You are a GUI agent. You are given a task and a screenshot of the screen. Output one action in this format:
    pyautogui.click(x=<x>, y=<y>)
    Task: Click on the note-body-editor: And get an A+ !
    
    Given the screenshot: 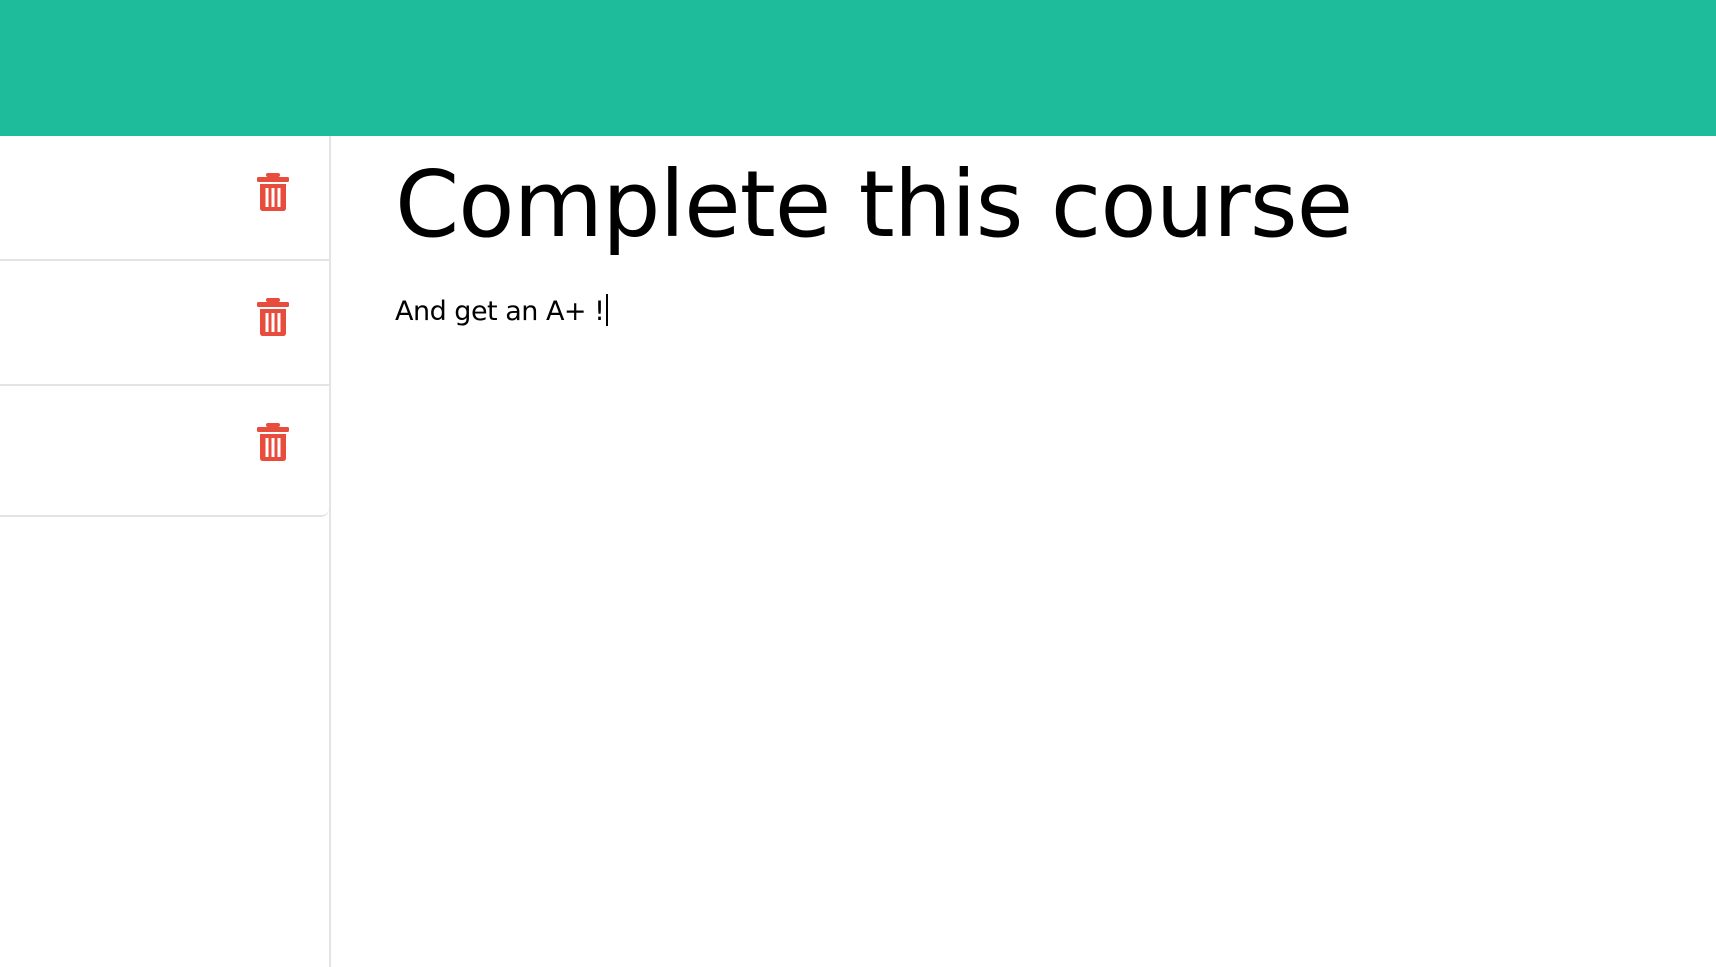 What is the action you would take?
    pyautogui.click(x=502, y=311)
    